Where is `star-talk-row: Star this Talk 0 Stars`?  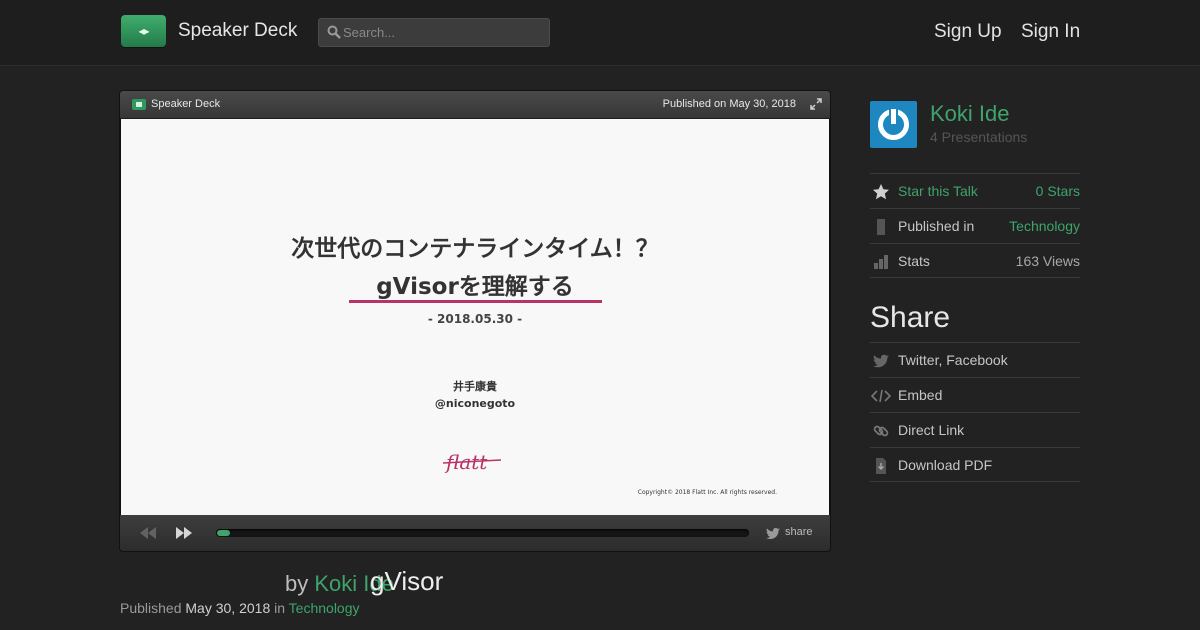
star-talk-row: Star this Talk 0 Stars is located at coordinates (975, 190).